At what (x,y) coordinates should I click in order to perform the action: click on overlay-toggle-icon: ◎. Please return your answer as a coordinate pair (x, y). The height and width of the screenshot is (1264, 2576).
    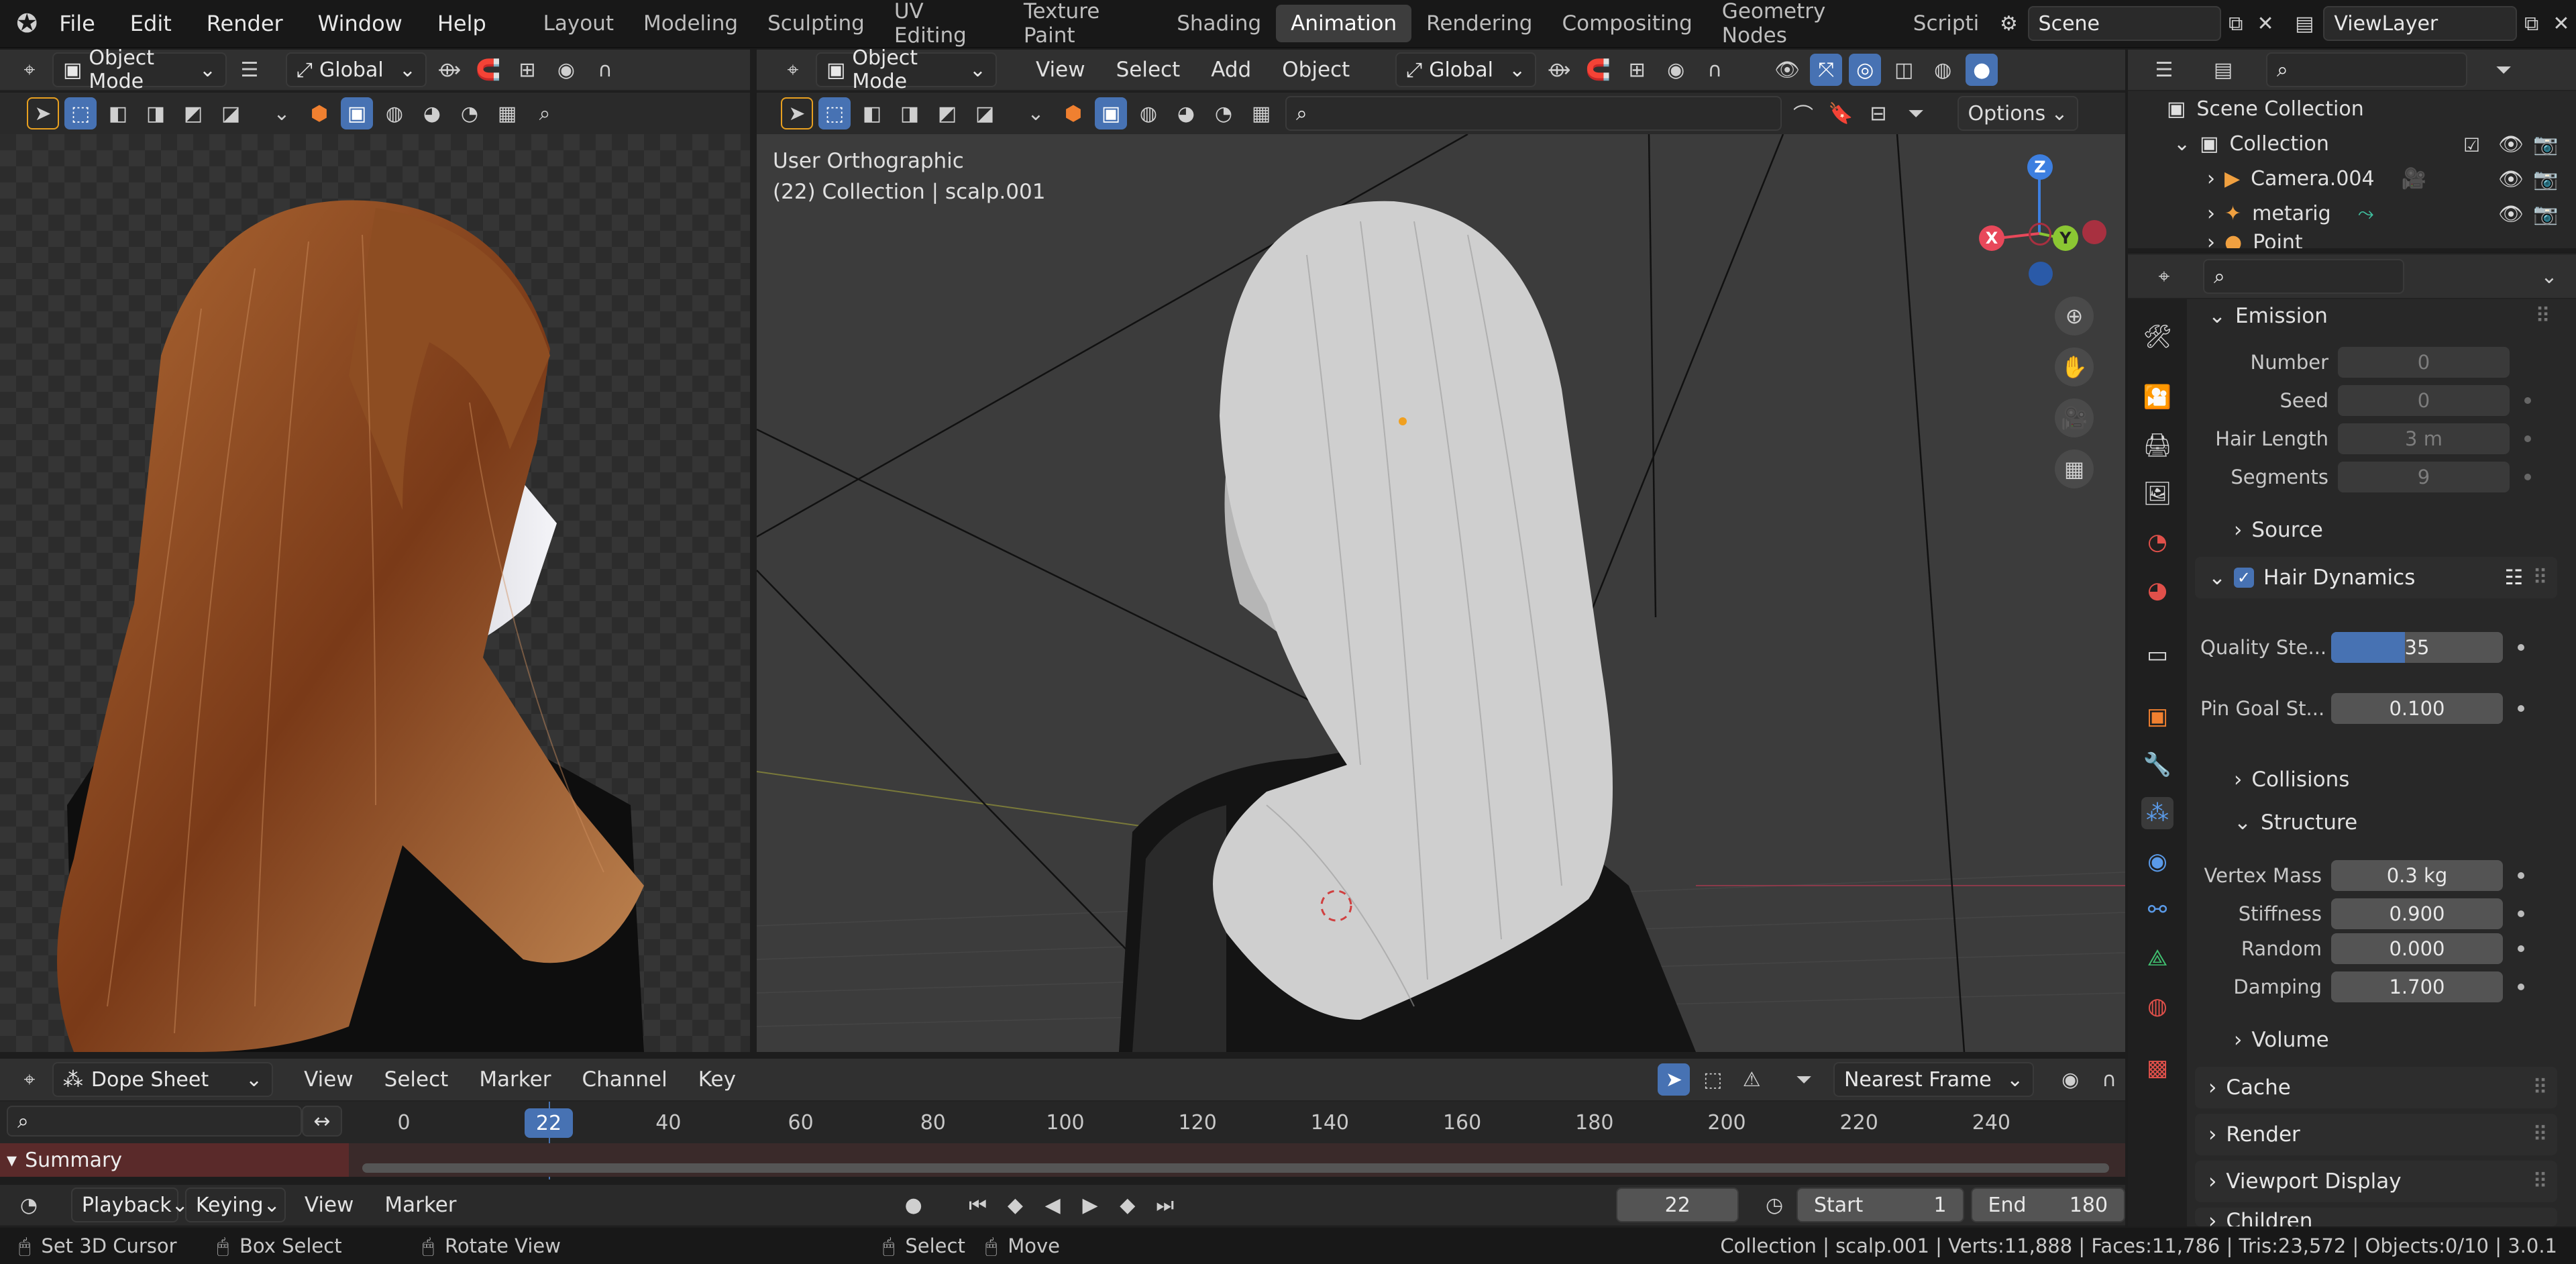
    Looking at the image, I should click on (1865, 70).